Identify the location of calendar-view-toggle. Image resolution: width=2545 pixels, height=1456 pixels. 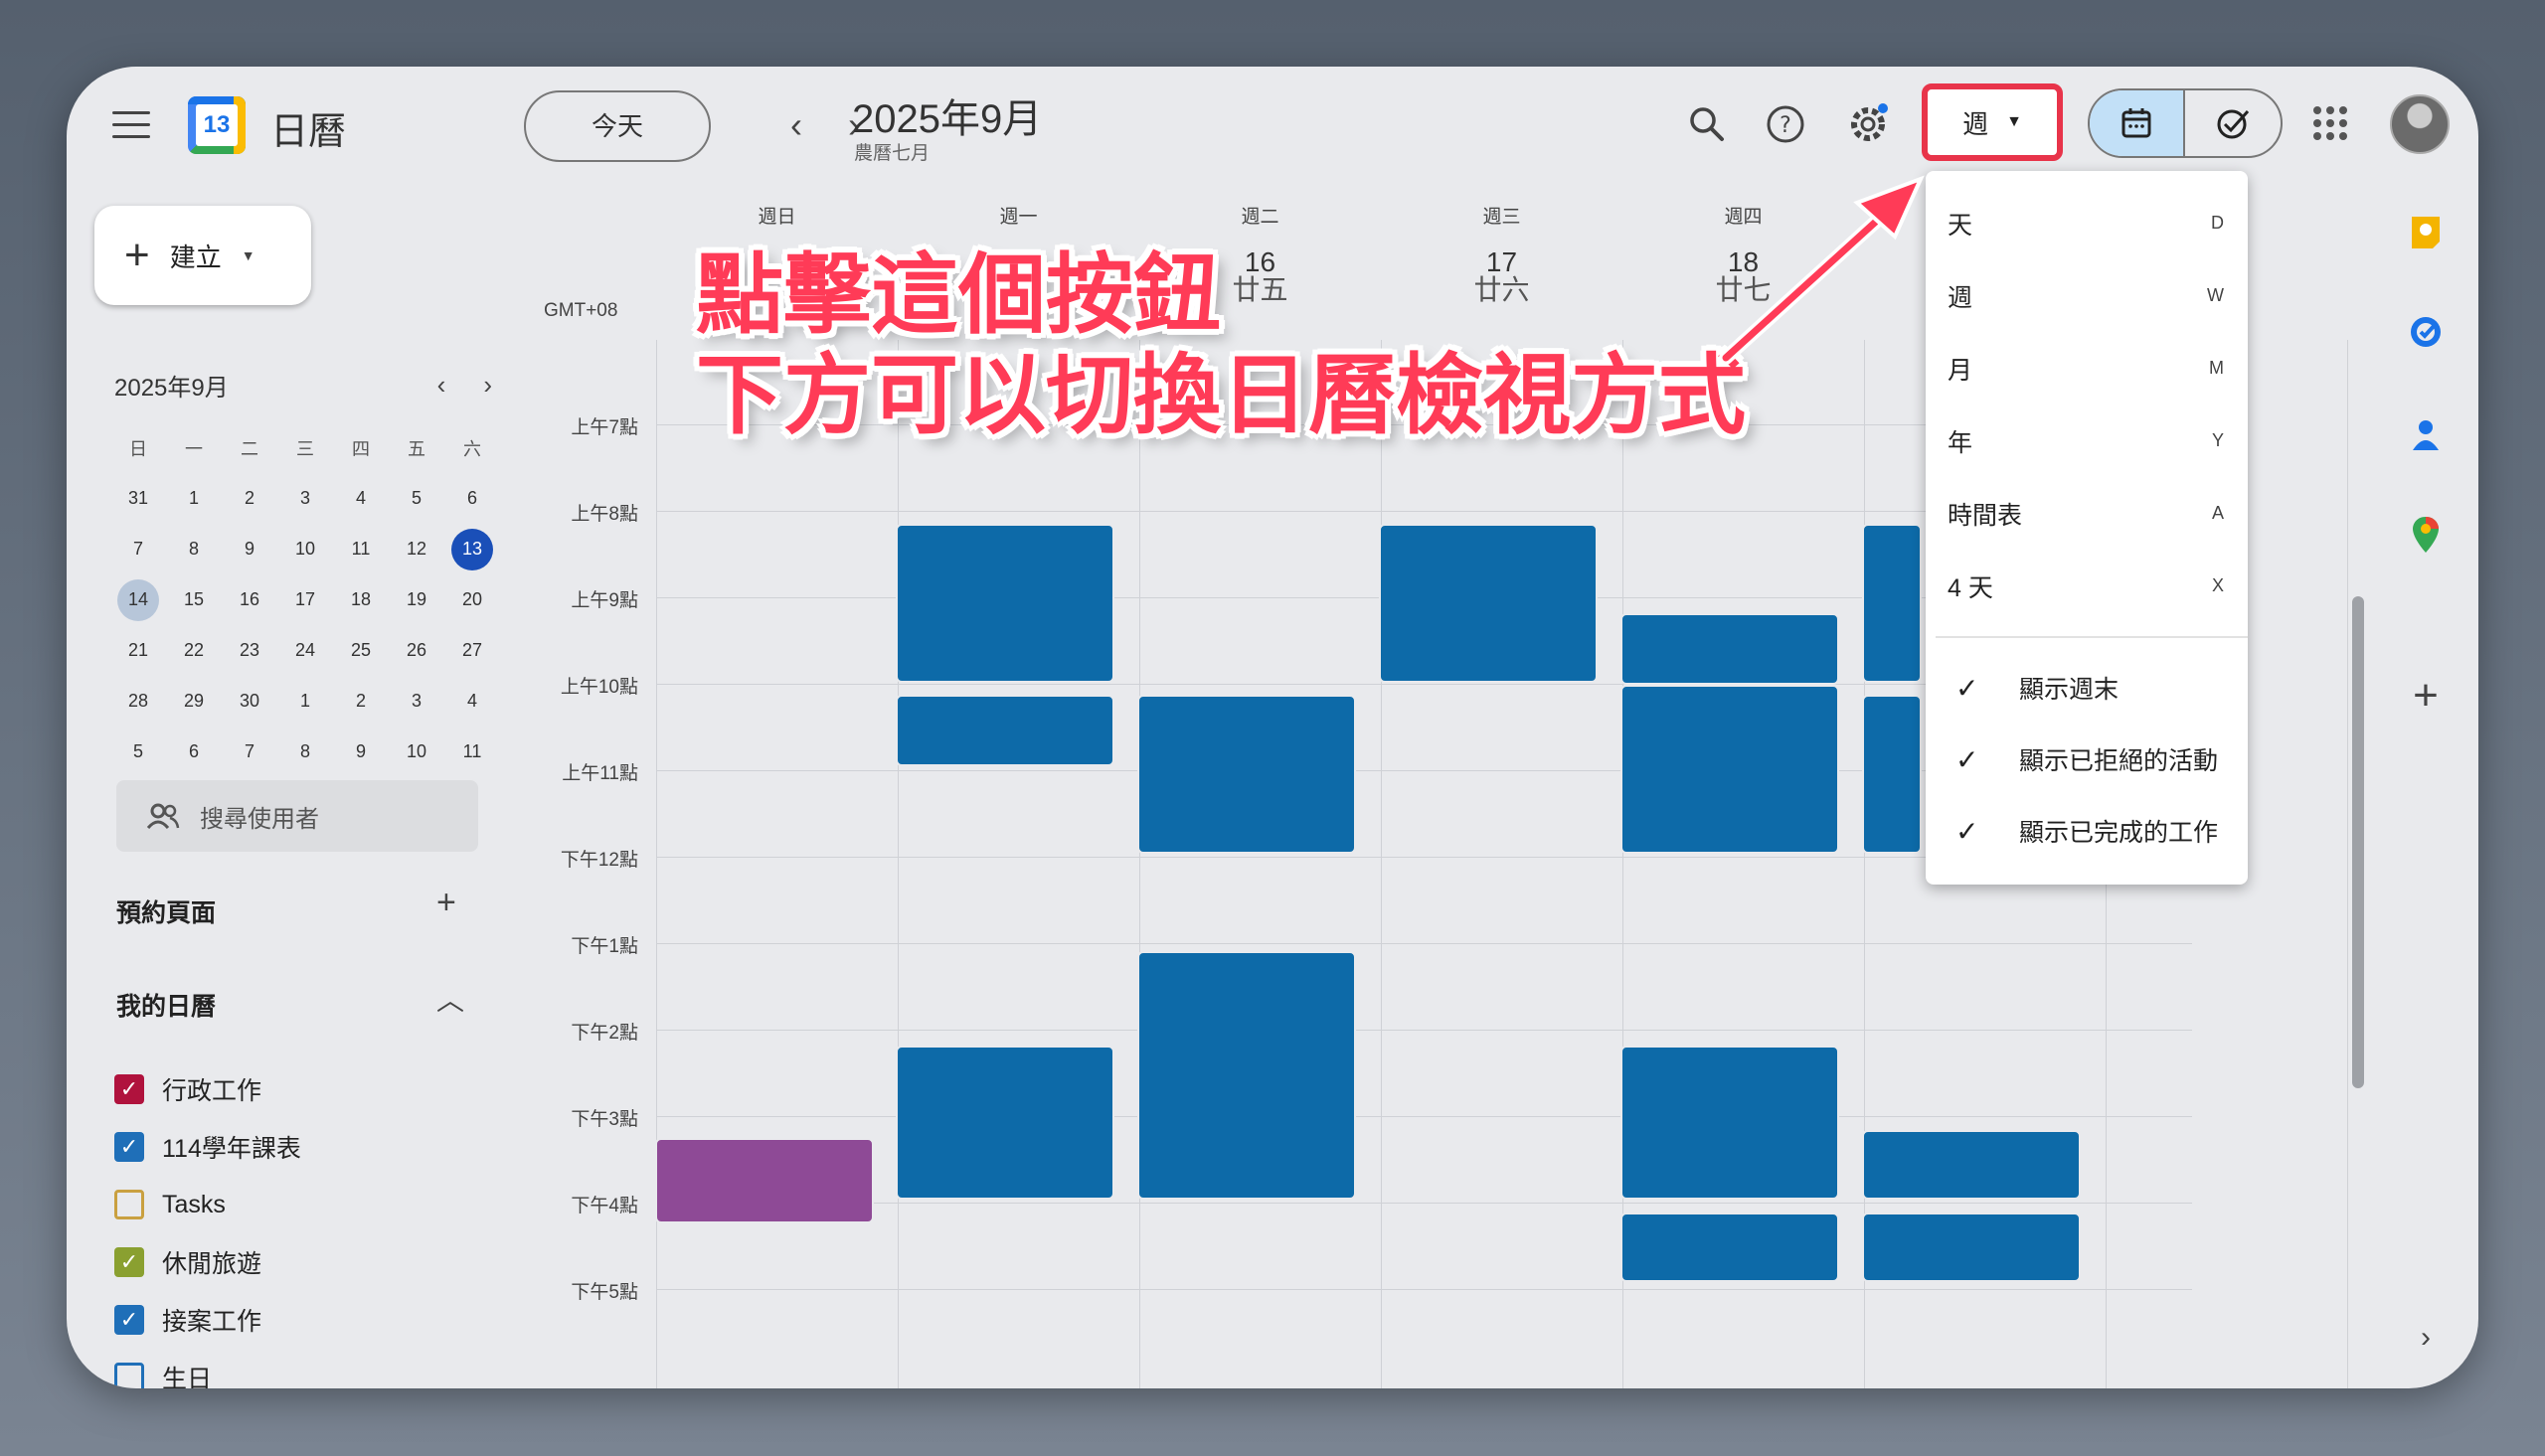
(2138, 123).